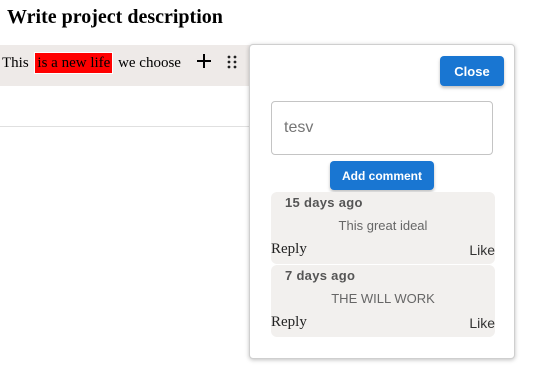 Image resolution: width=540 pixels, height=385 pixels. Describe the element at coordinates (382, 175) in the screenshot. I see `add-comment-button: Add comment` at that location.